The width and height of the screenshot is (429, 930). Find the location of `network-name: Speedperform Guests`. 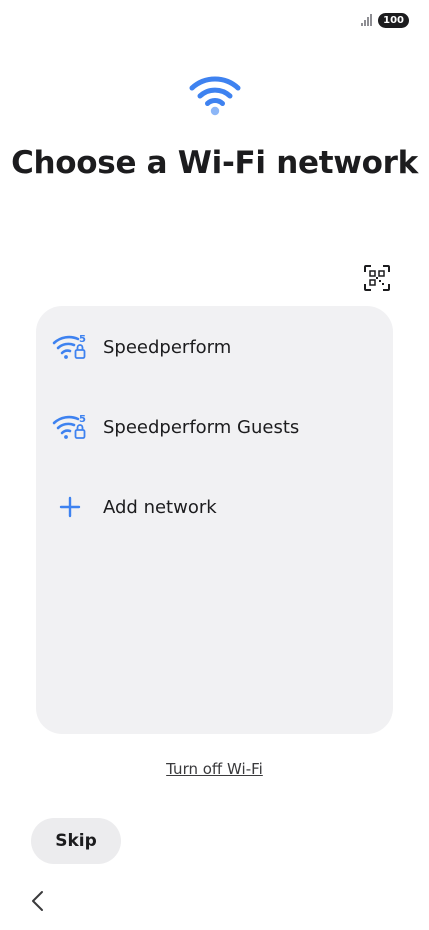

network-name: Speedperform Guests is located at coordinates (201, 427).